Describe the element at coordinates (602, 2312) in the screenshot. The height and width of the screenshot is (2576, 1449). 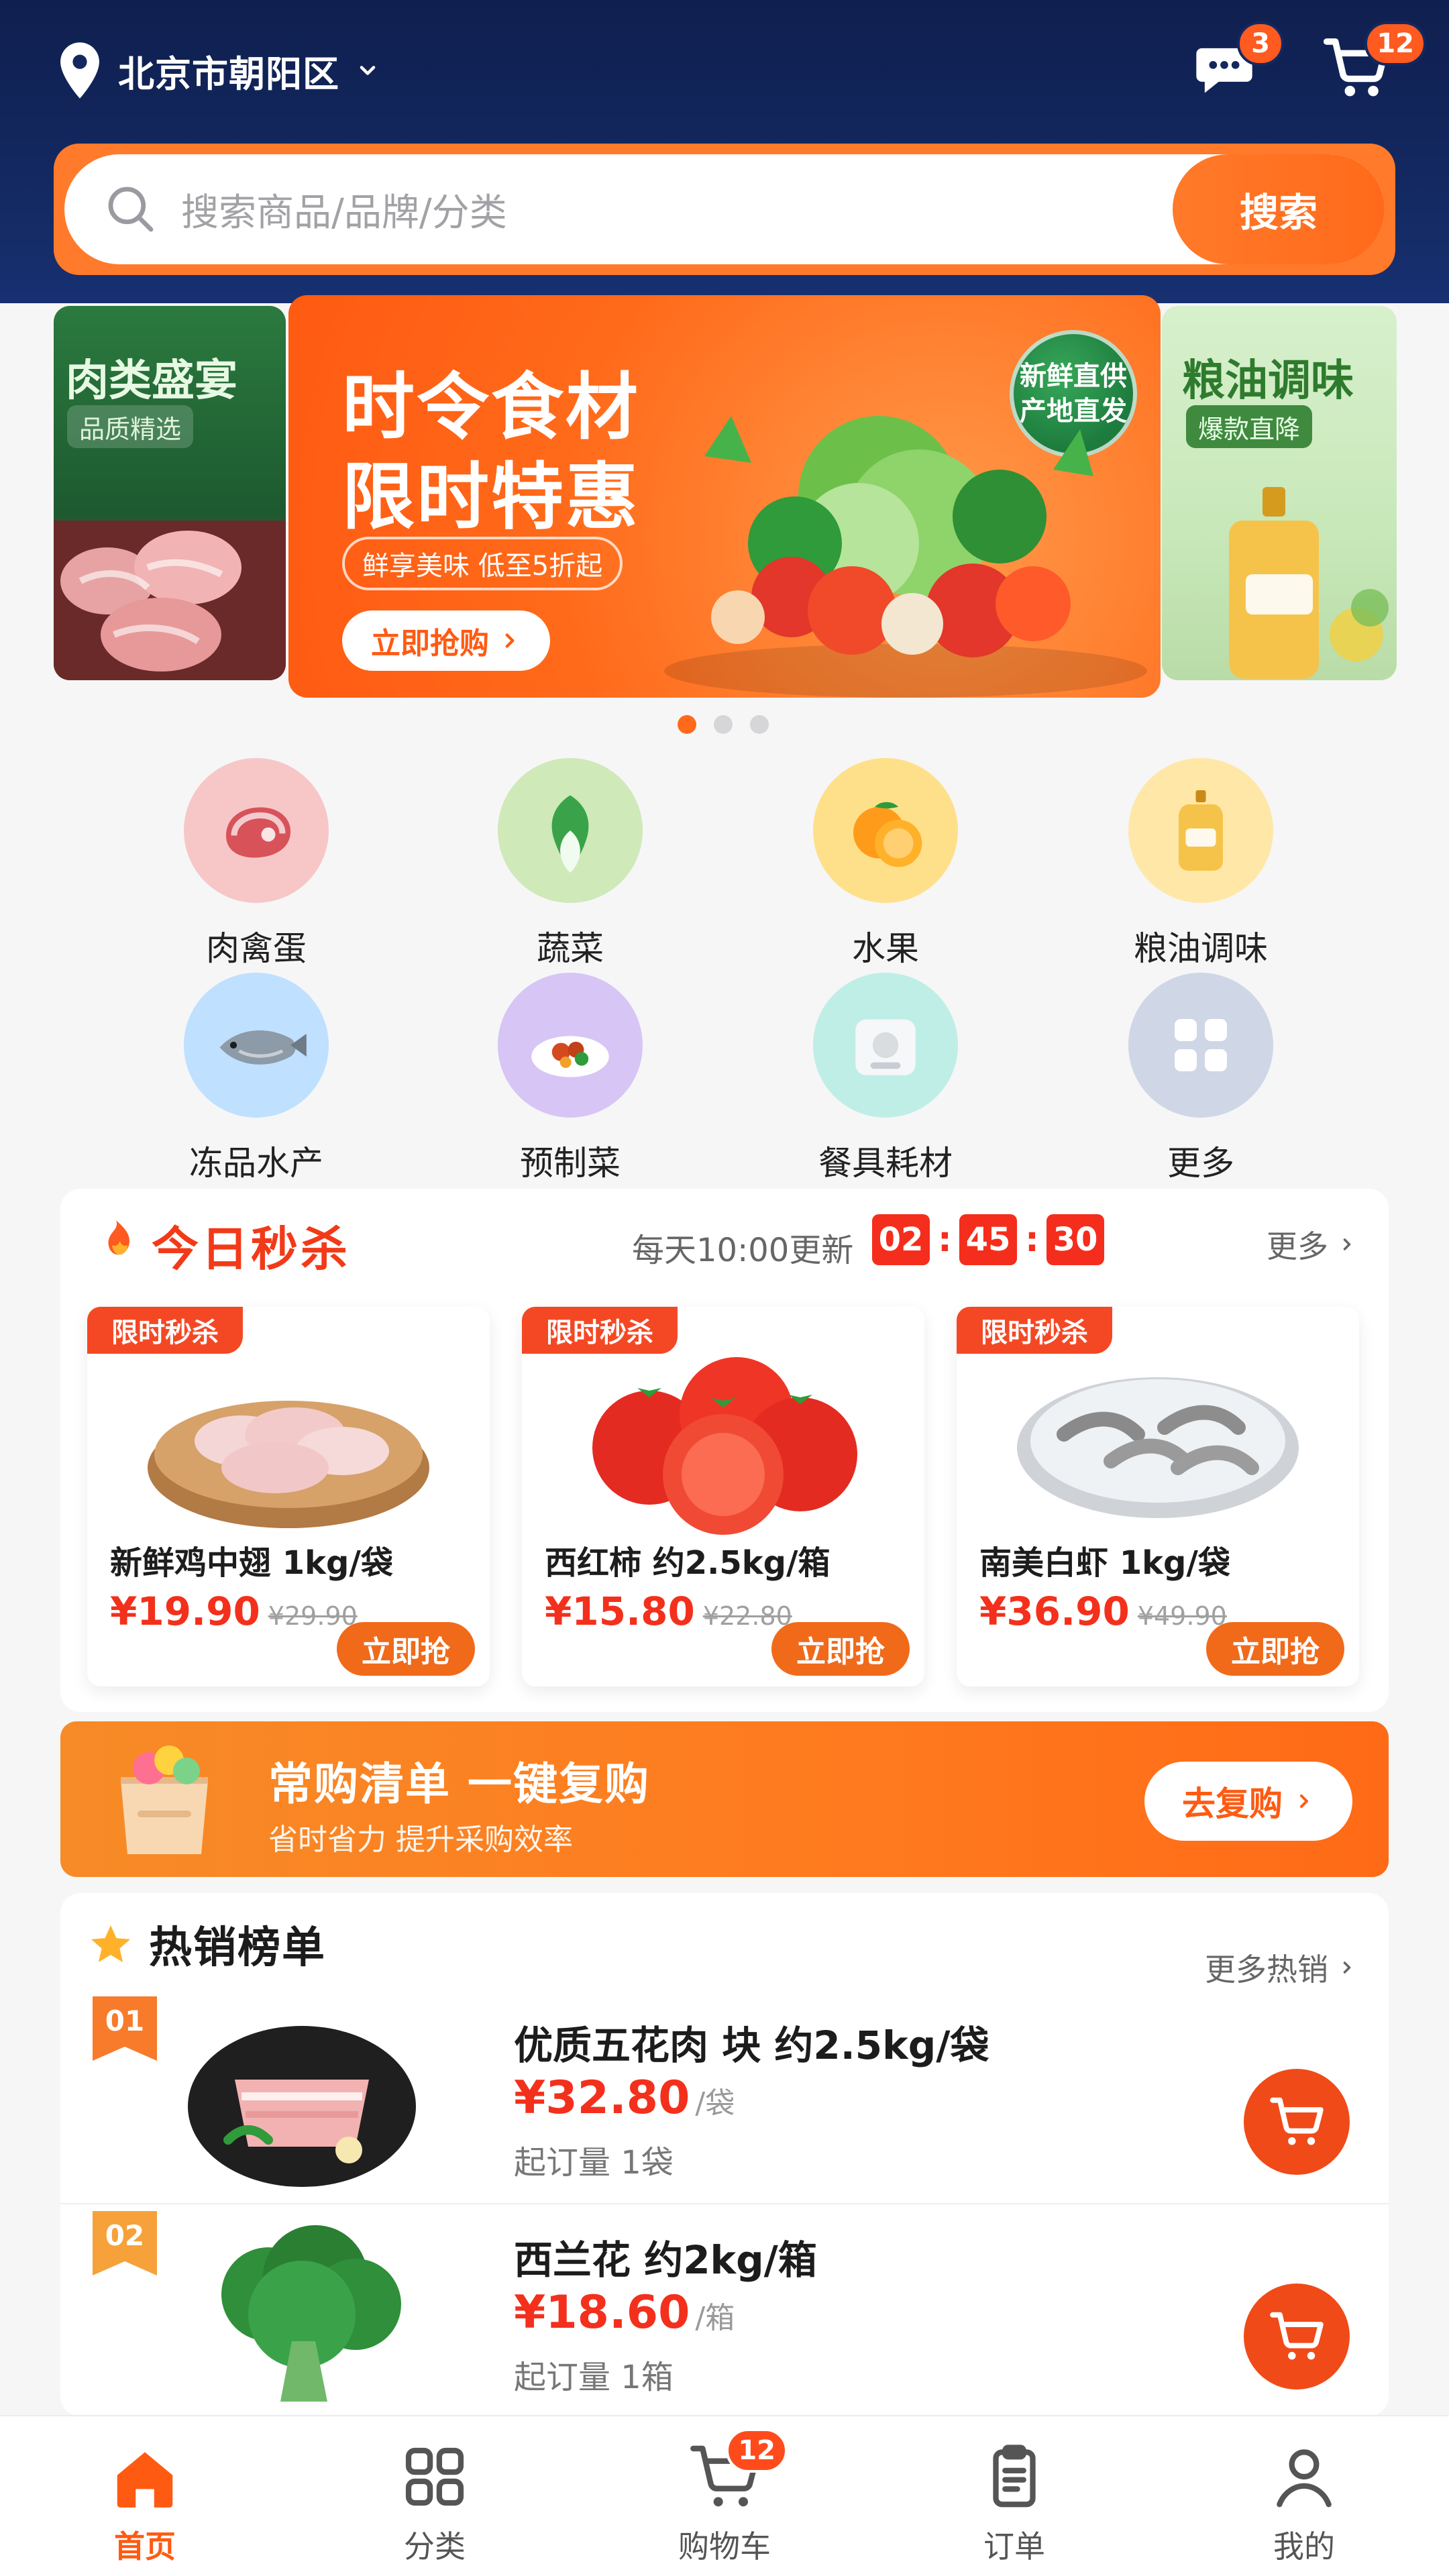
I see `hot-item-price: ¥18.60` at that location.